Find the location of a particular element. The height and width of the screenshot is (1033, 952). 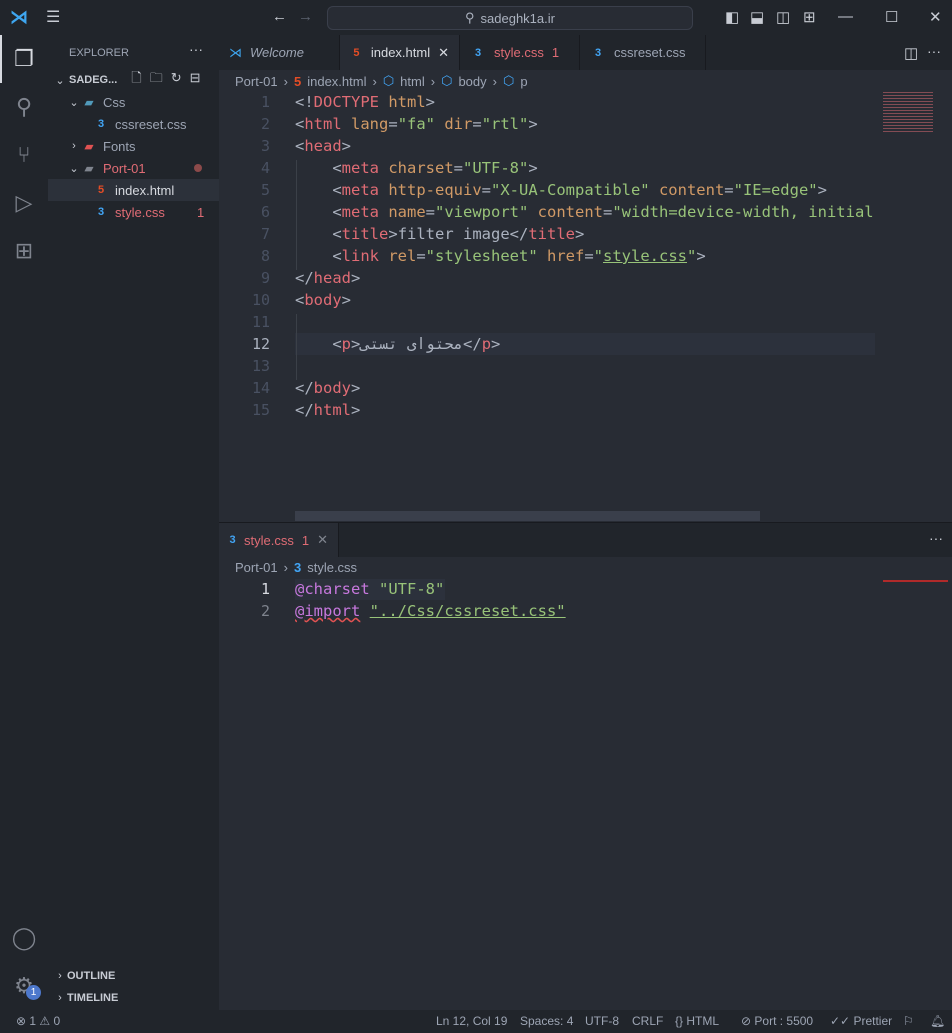

code-token: محتوای تستی is located at coordinates (412, 344).